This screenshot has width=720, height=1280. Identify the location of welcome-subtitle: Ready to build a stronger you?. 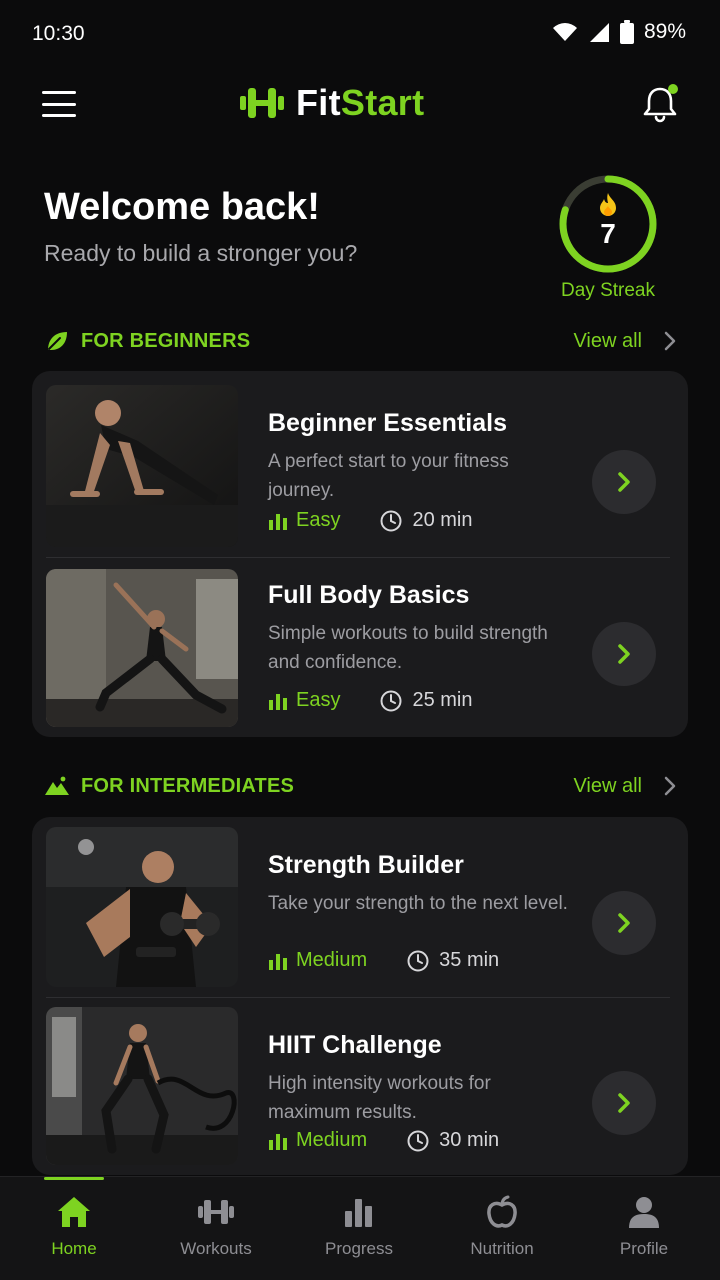
(201, 253).